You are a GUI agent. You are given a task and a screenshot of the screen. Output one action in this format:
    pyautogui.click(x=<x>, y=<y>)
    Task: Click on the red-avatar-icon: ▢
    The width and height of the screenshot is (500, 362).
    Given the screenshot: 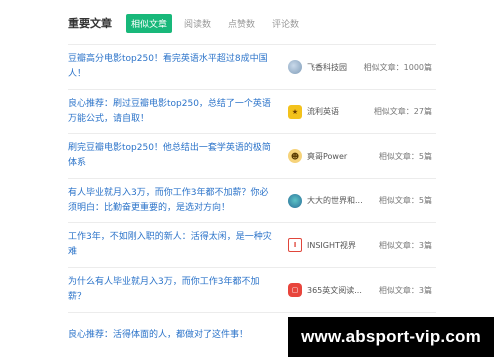 What is the action you would take?
    pyautogui.click(x=295, y=290)
    